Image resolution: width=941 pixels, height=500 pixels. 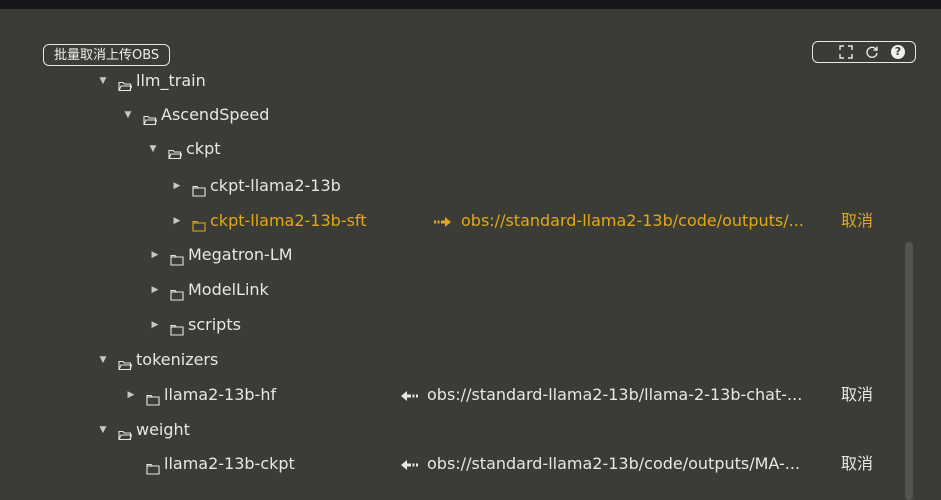 I want to click on tree-row: ▶ scripts, so click(x=450, y=325).